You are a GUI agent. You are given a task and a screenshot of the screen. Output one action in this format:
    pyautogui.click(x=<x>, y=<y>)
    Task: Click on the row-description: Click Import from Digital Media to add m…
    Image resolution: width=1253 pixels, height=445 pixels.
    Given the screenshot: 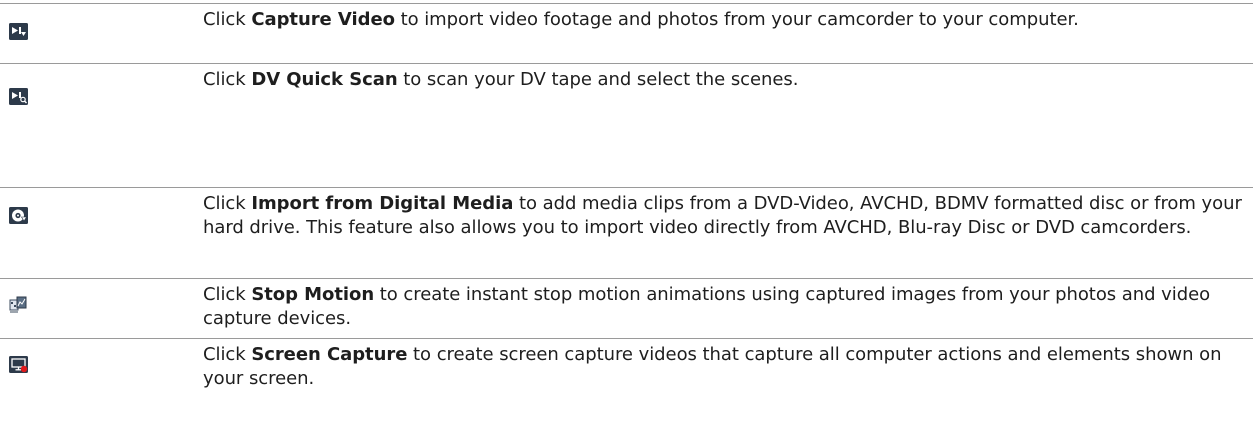 What is the action you would take?
    pyautogui.click(x=722, y=215)
    